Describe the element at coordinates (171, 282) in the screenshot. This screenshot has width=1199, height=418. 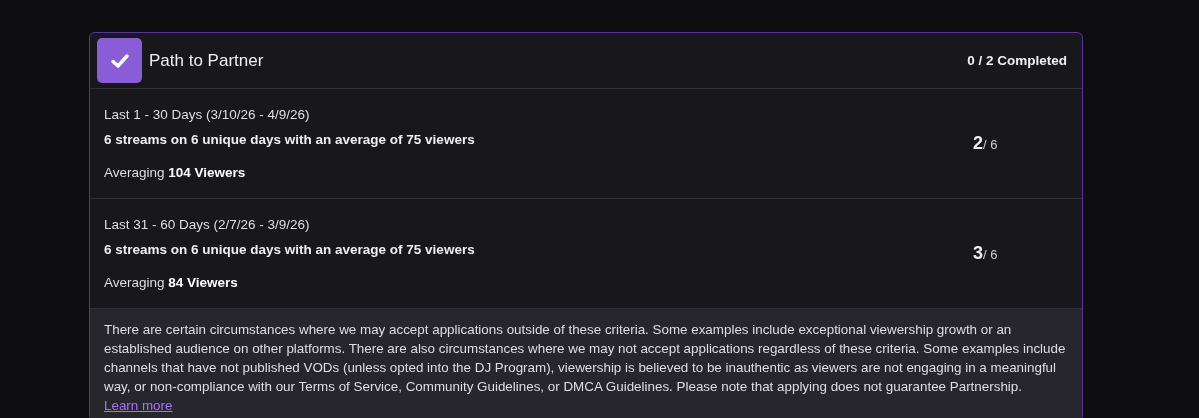
I see `average-viewers: Averaging 84 Viewers` at that location.